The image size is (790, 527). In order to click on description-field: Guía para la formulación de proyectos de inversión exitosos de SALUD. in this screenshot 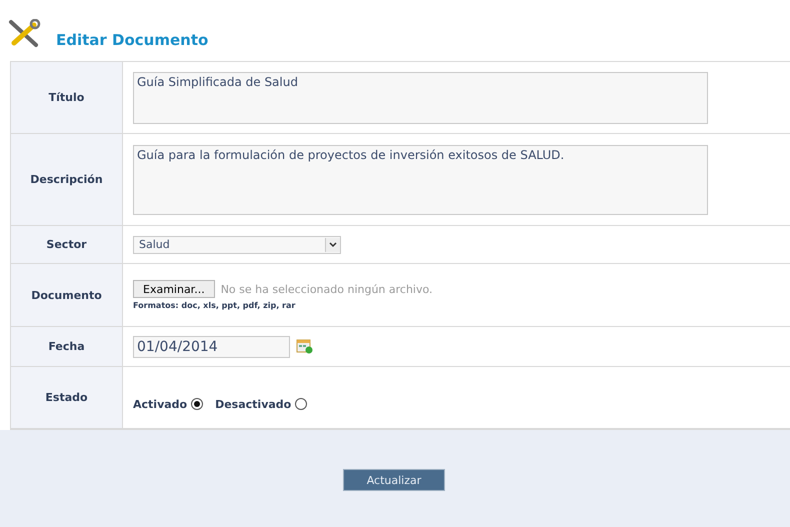, I will do `click(420, 179)`.